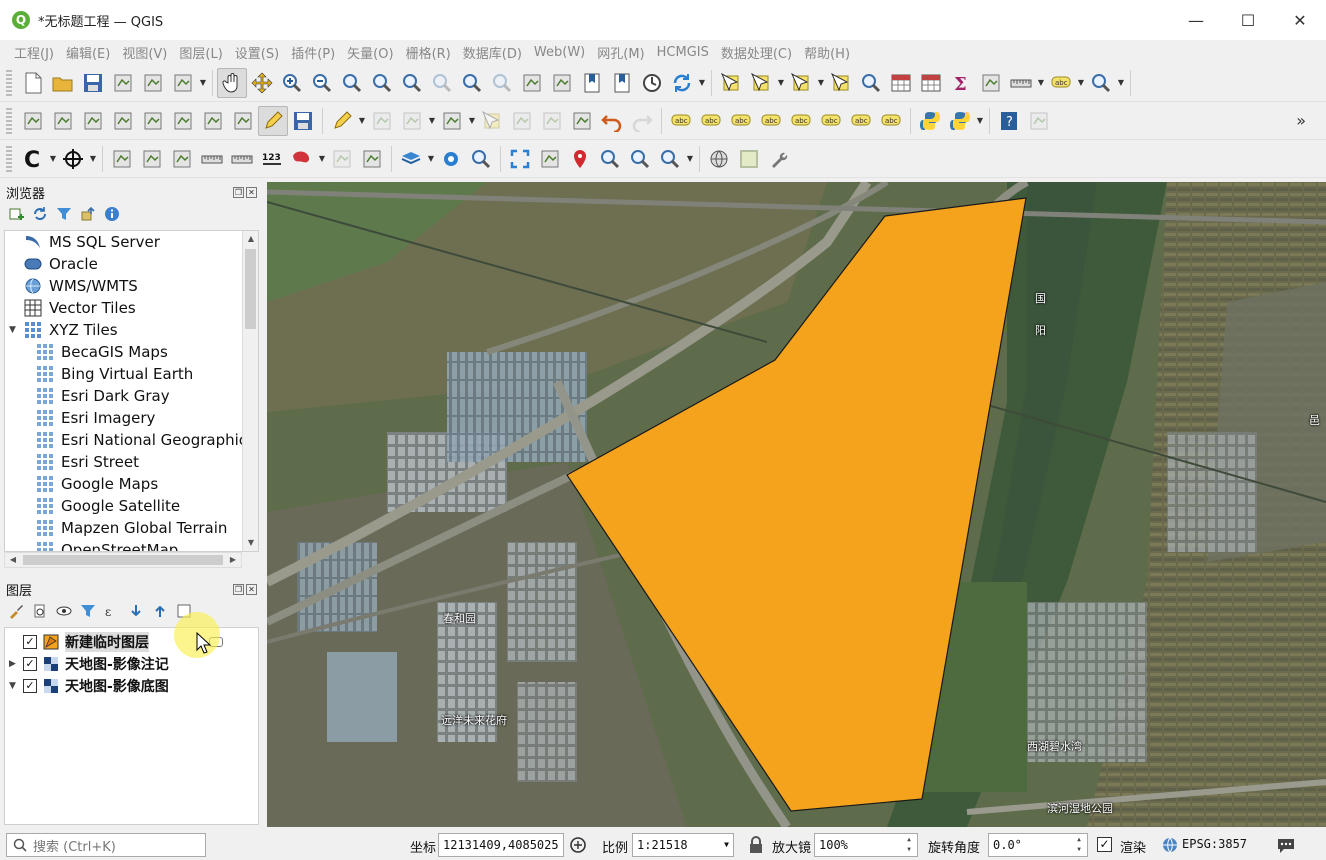 The height and width of the screenshot is (860, 1326). Describe the element at coordinates (827, 52) in the screenshot. I see `menu-help: 帮助(H)` at that location.